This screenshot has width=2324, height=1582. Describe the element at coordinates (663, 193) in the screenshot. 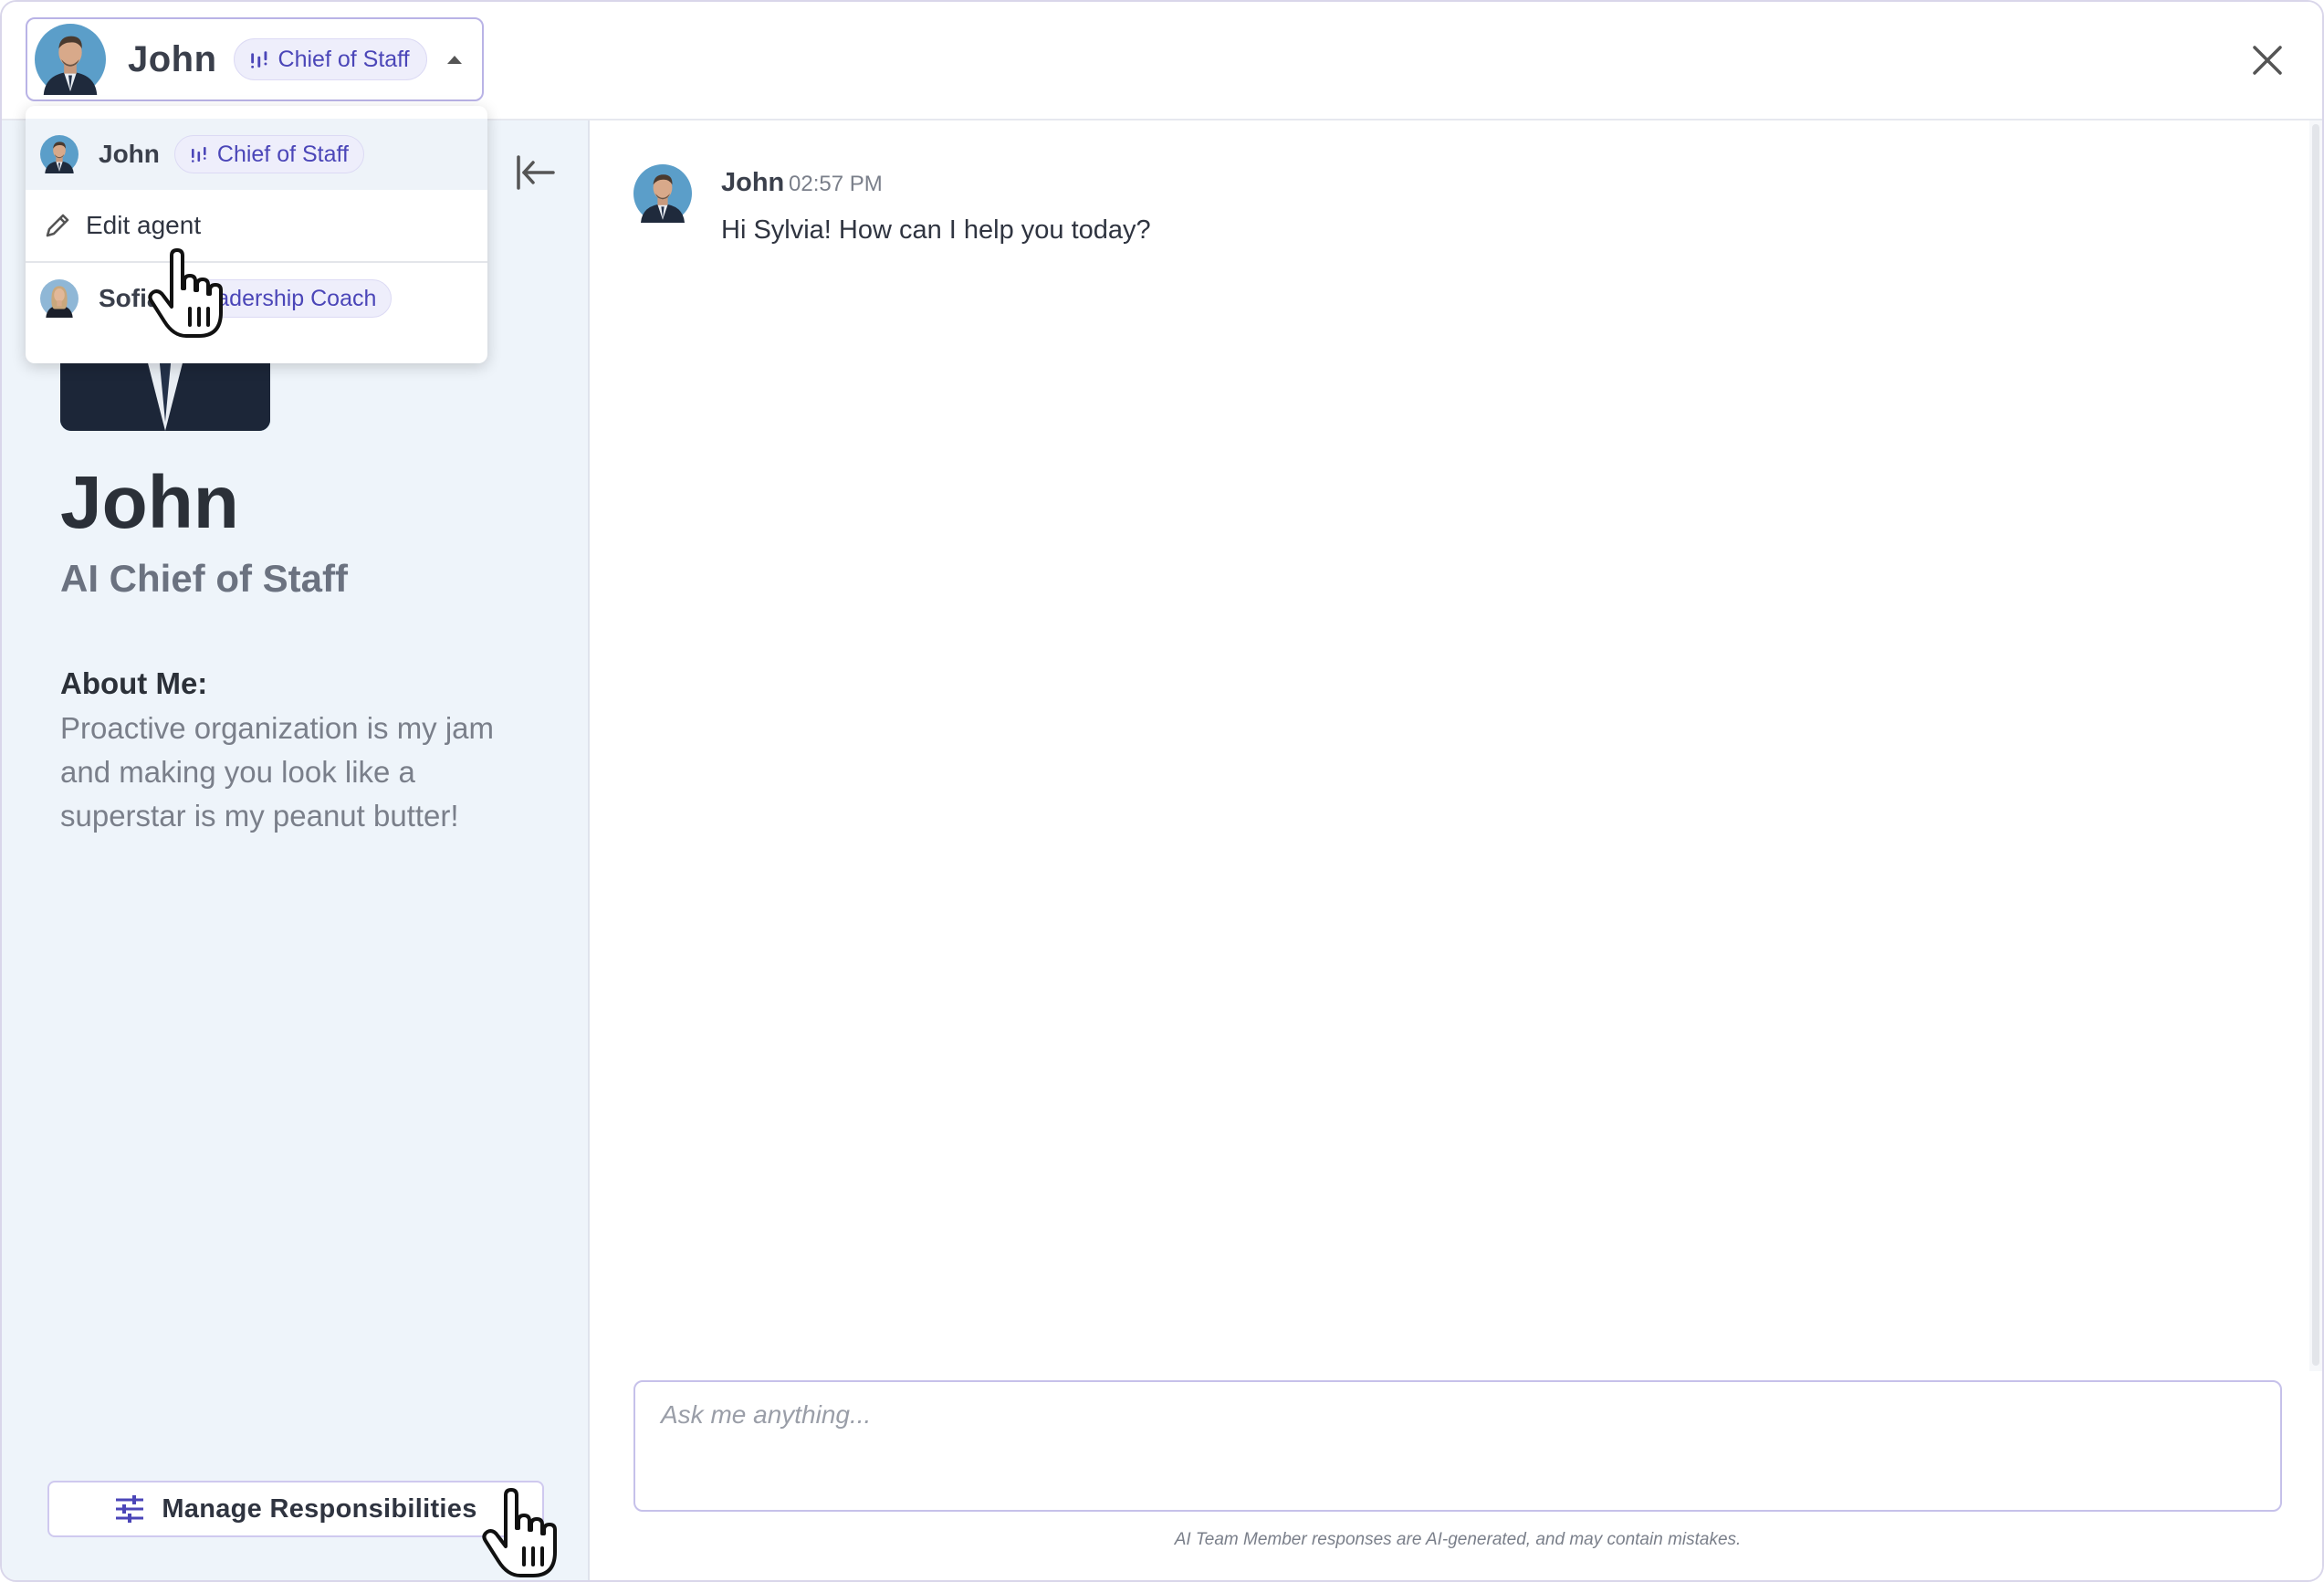

I see `message-avatar-icon` at that location.